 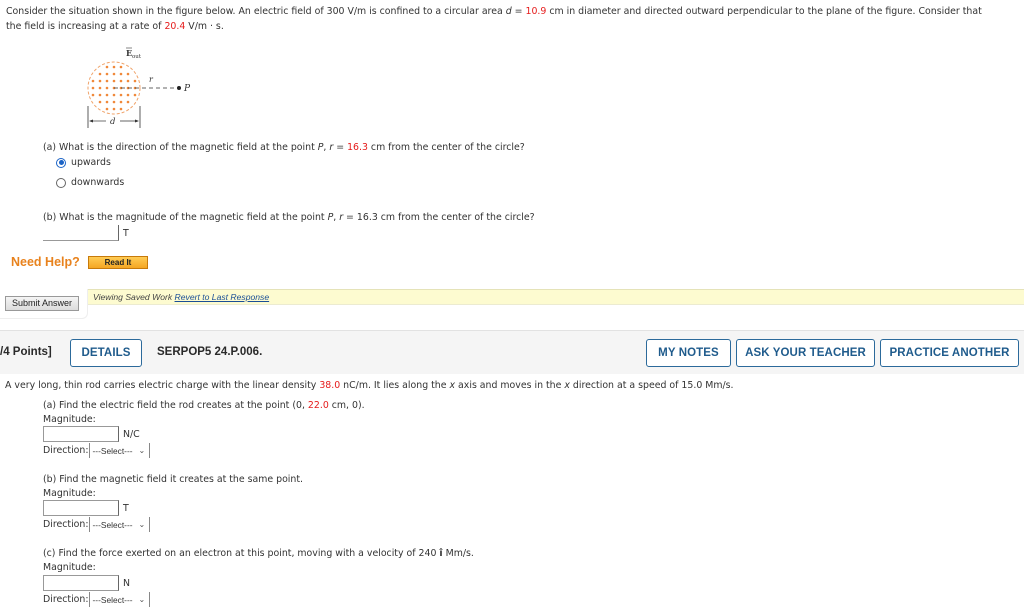 What do you see at coordinates (81, 583) in the screenshot?
I see `force-magnitude-input` at bounding box center [81, 583].